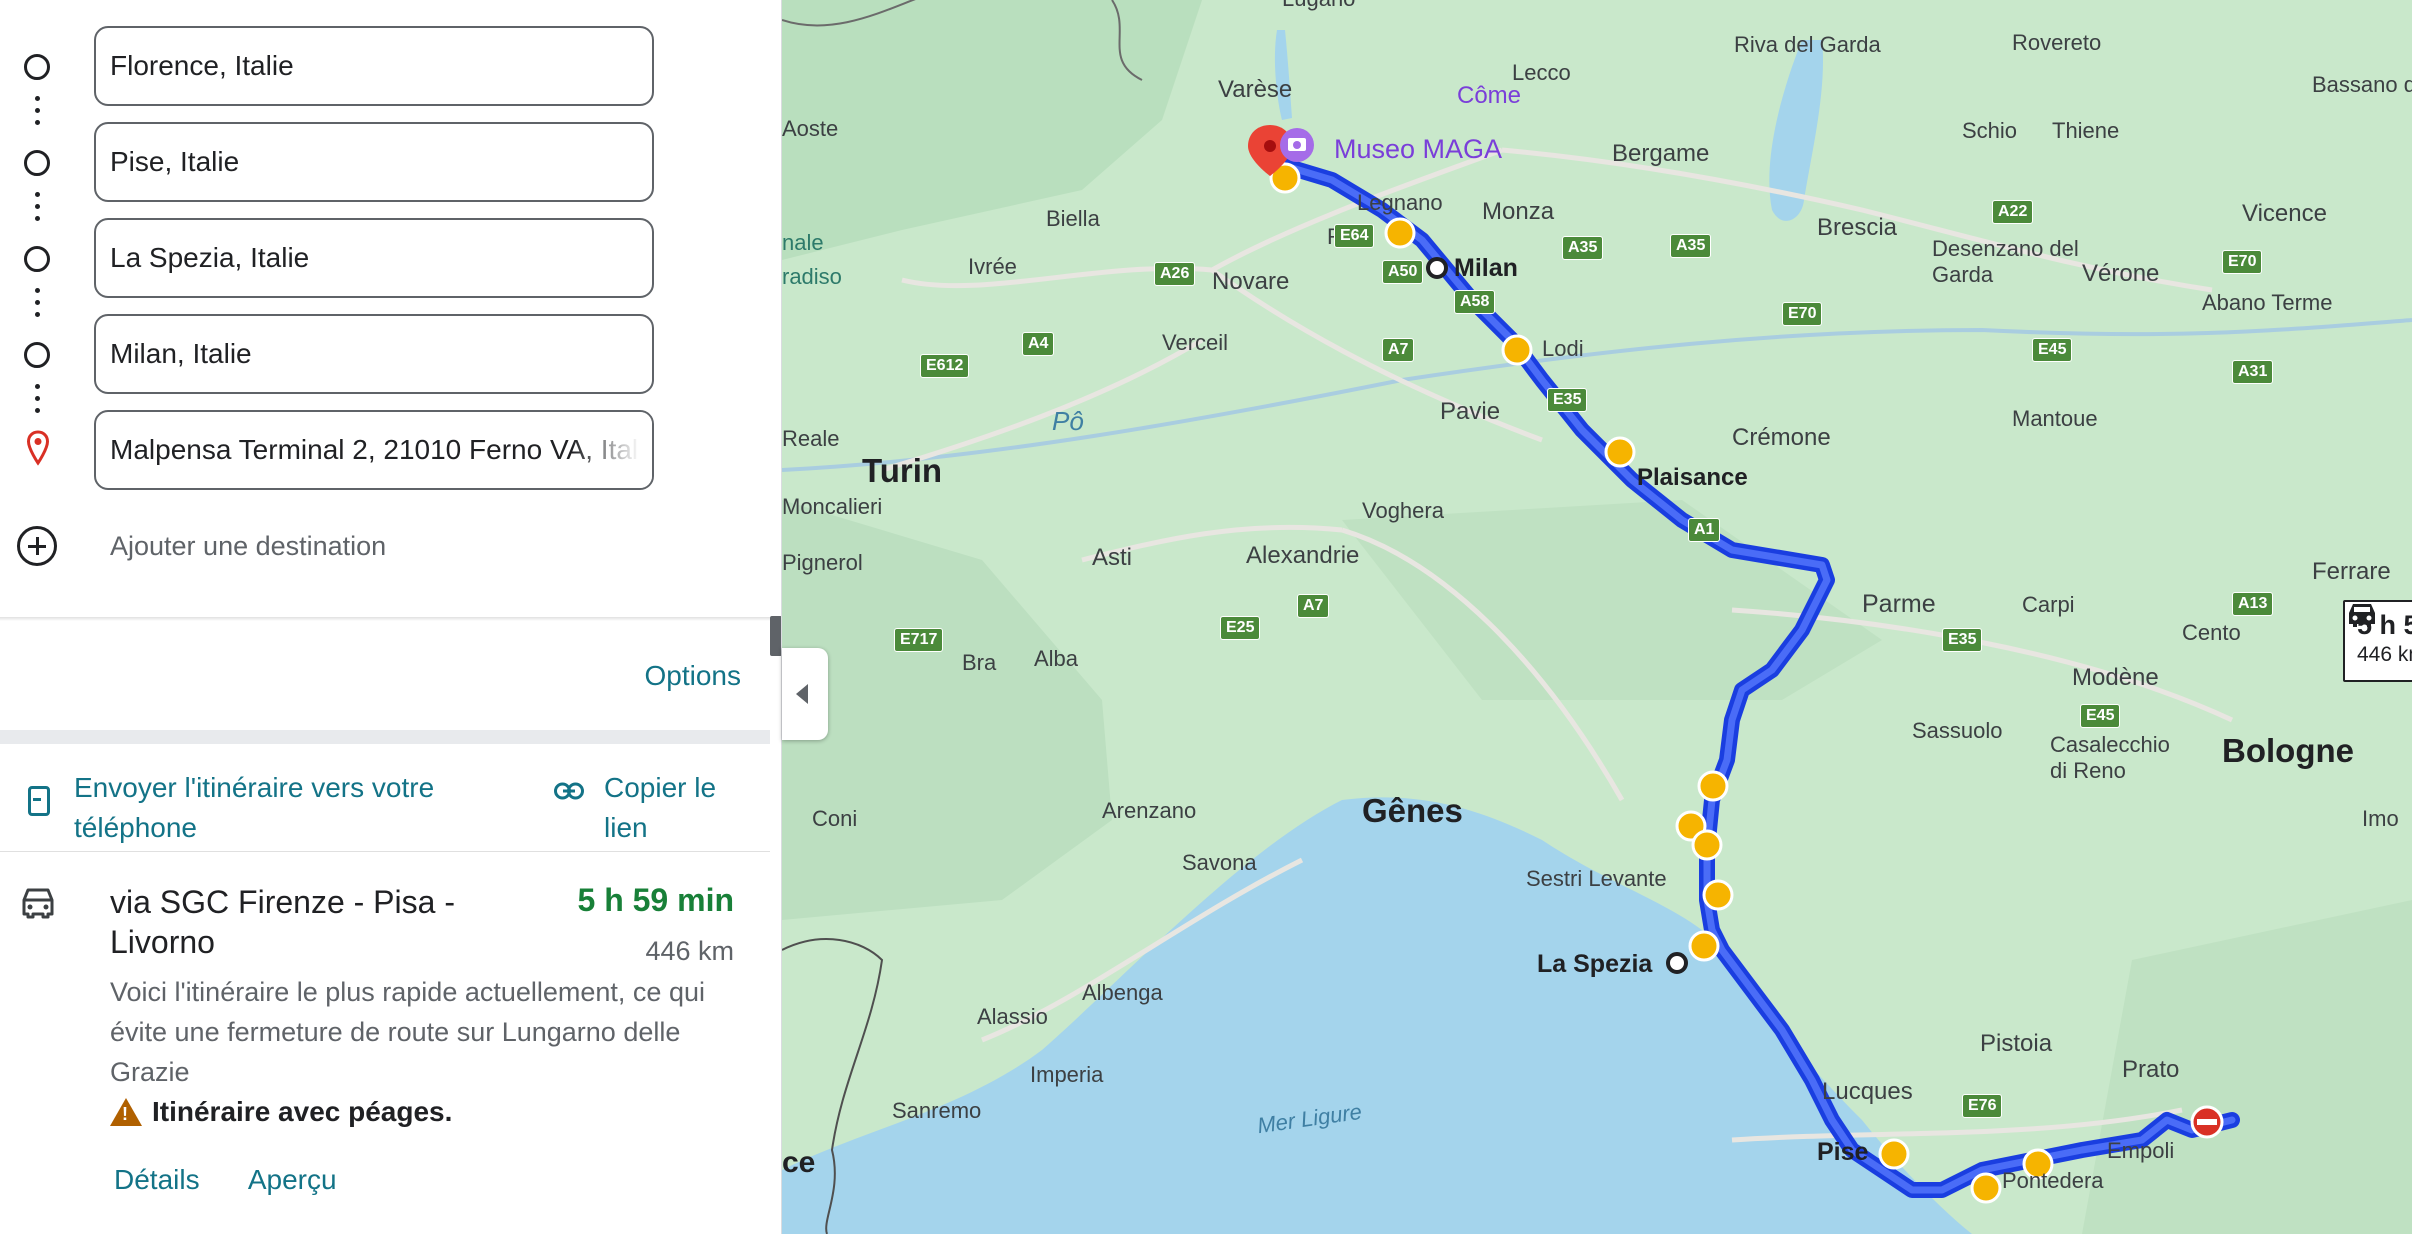  Describe the element at coordinates (2253, 372) in the screenshot. I see `highway-shield: A31` at that location.